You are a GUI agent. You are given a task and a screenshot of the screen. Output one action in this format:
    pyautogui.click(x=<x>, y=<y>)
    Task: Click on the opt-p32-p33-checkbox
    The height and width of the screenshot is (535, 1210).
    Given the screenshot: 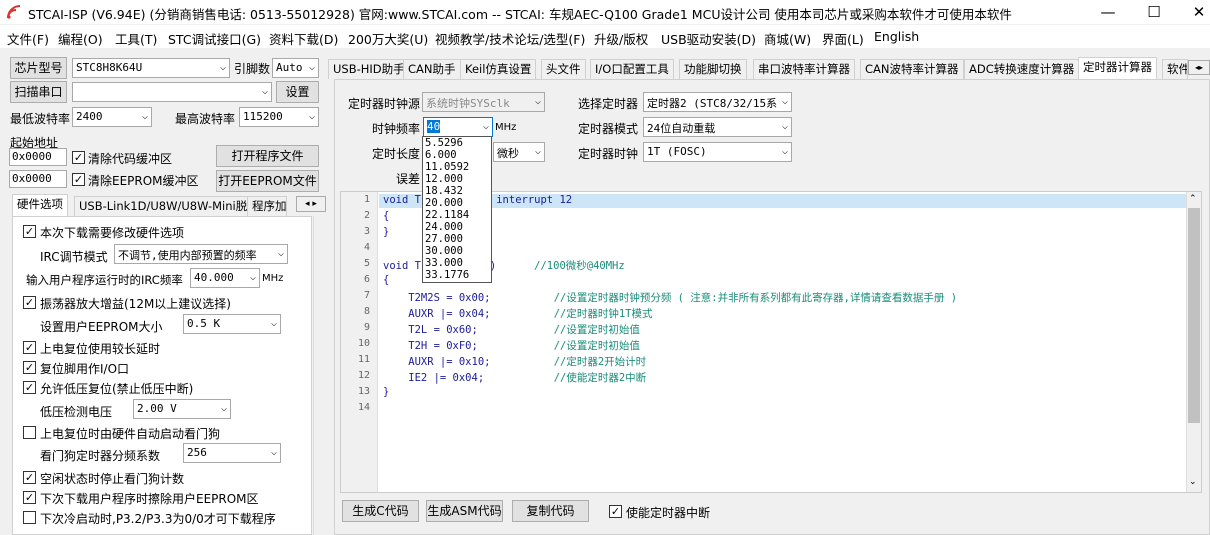 What is the action you would take?
    pyautogui.click(x=29, y=517)
    